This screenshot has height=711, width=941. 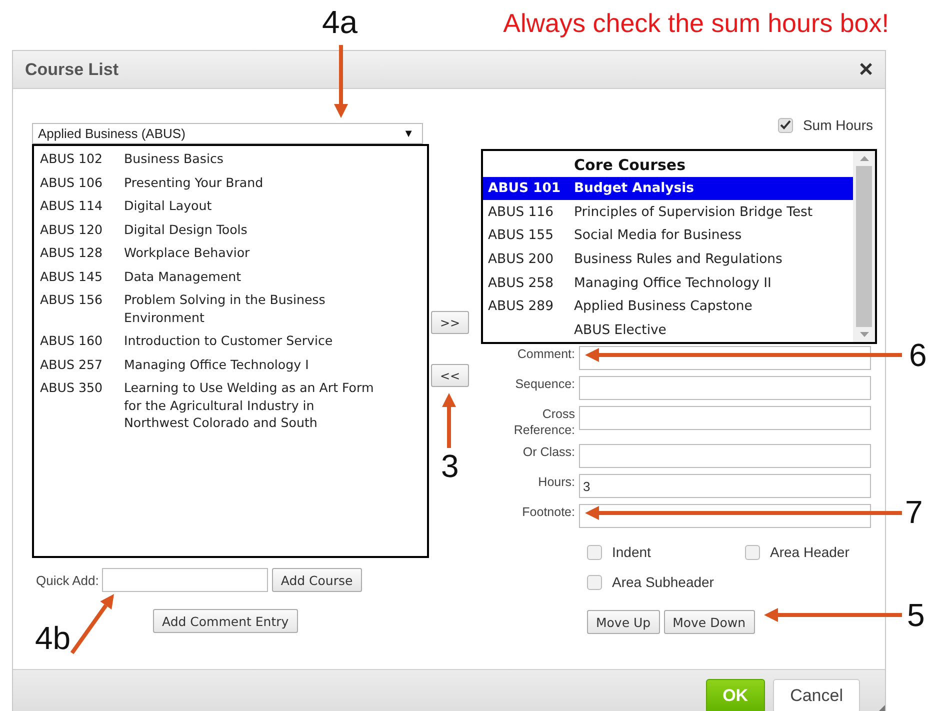 I want to click on quick-add-field, so click(x=185, y=580).